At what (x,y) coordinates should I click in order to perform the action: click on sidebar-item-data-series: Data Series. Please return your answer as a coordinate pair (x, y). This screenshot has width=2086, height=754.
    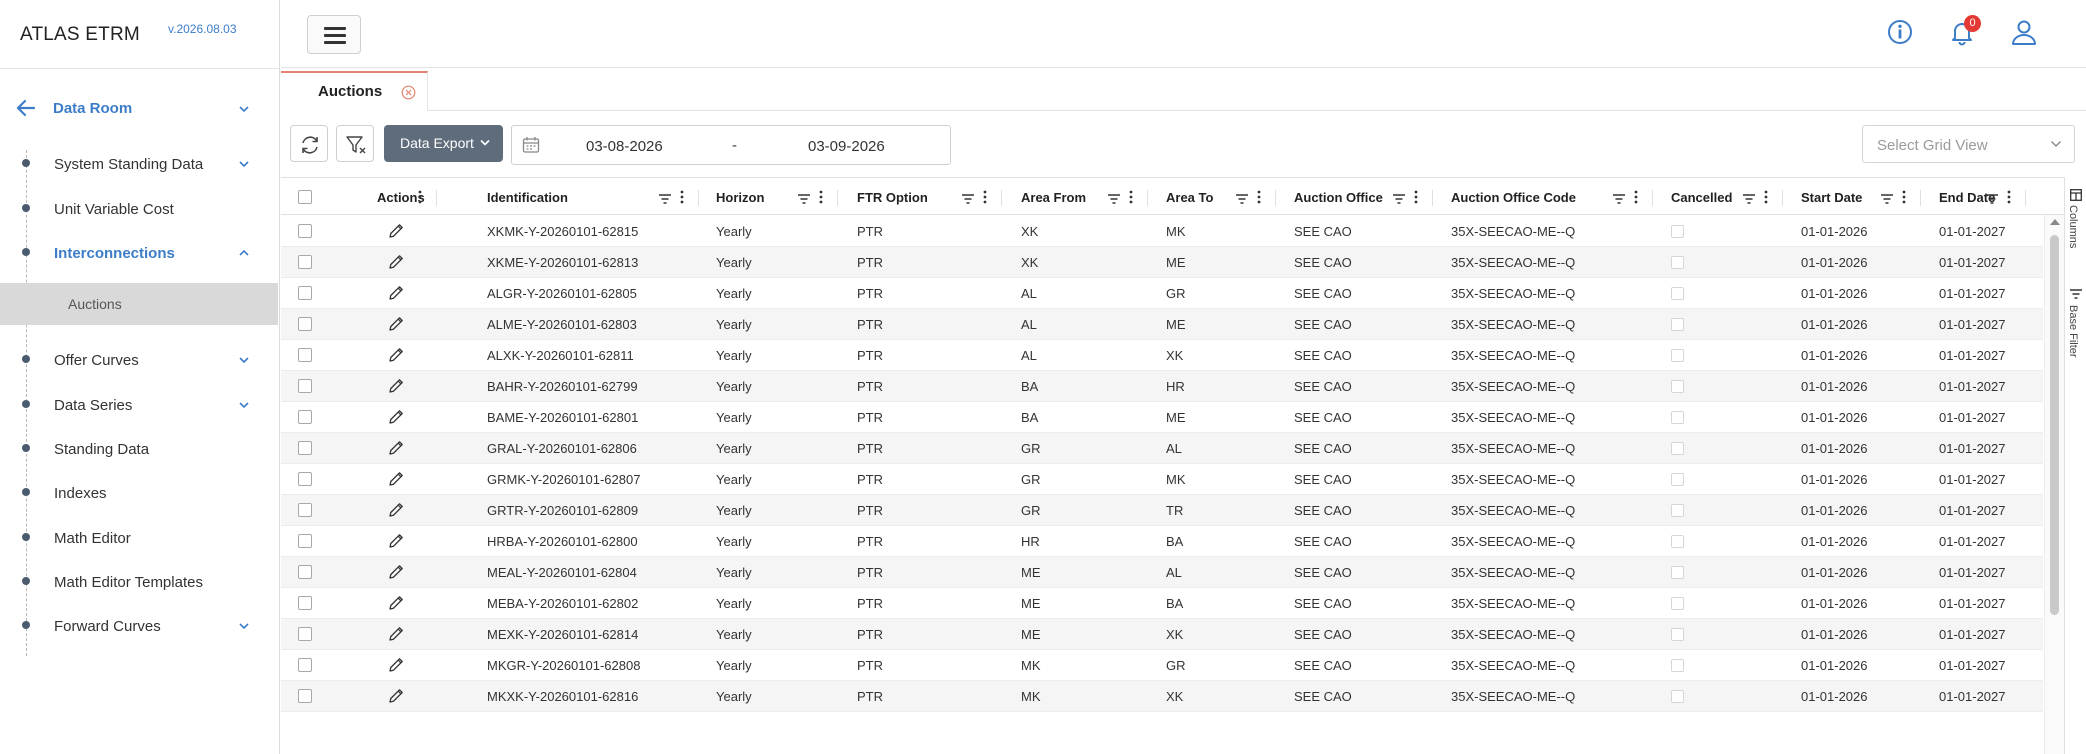
    Looking at the image, I should click on (140, 405).